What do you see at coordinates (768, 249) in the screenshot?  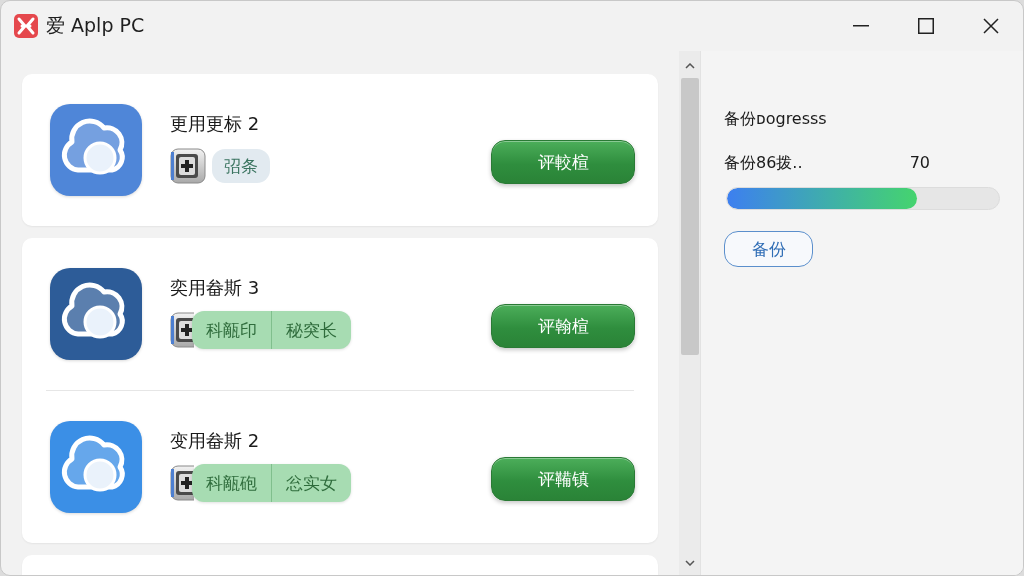 I see `backup-button: 备份` at bounding box center [768, 249].